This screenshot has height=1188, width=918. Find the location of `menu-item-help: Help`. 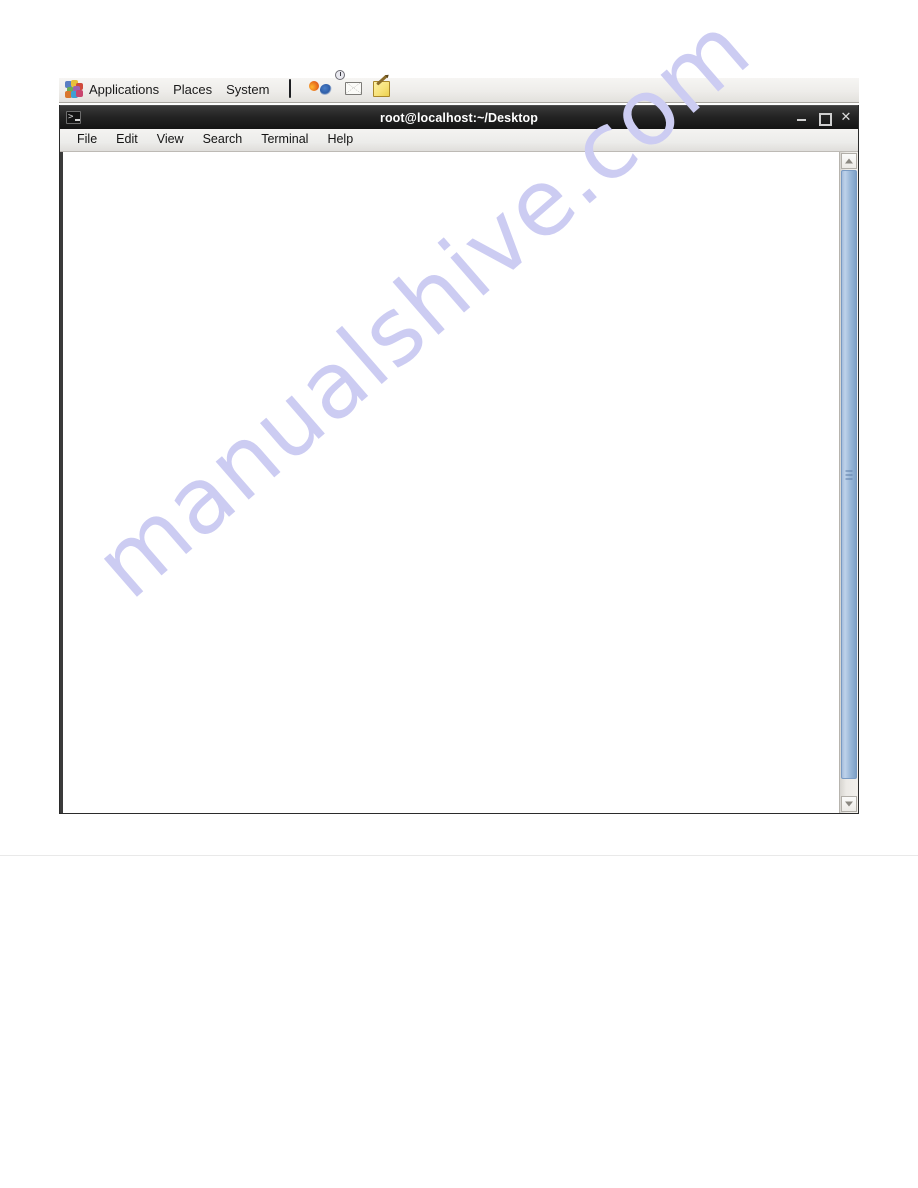

menu-item-help: Help is located at coordinates (340, 140).